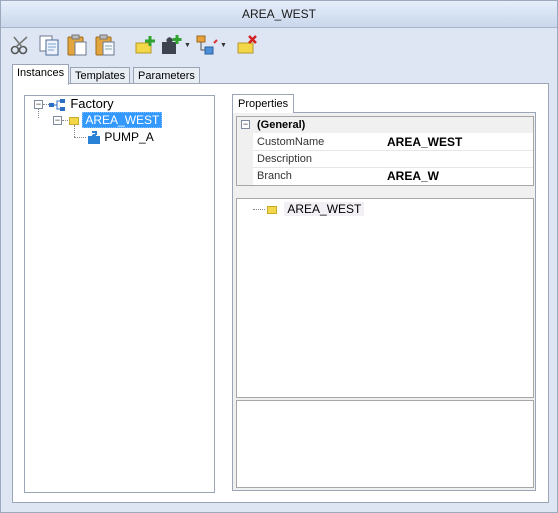 Image resolution: width=558 pixels, height=513 pixels. Describe the element at coordinates (247, 45) in the screenshot. I see `delete-icon` at that location.